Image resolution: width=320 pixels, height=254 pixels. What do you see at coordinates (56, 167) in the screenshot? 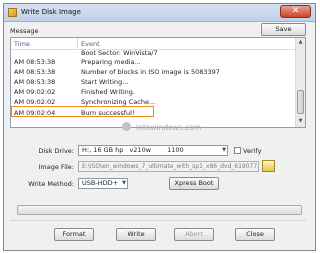
I see `image-file-label: Image File:` at bounding box center [56, 167].